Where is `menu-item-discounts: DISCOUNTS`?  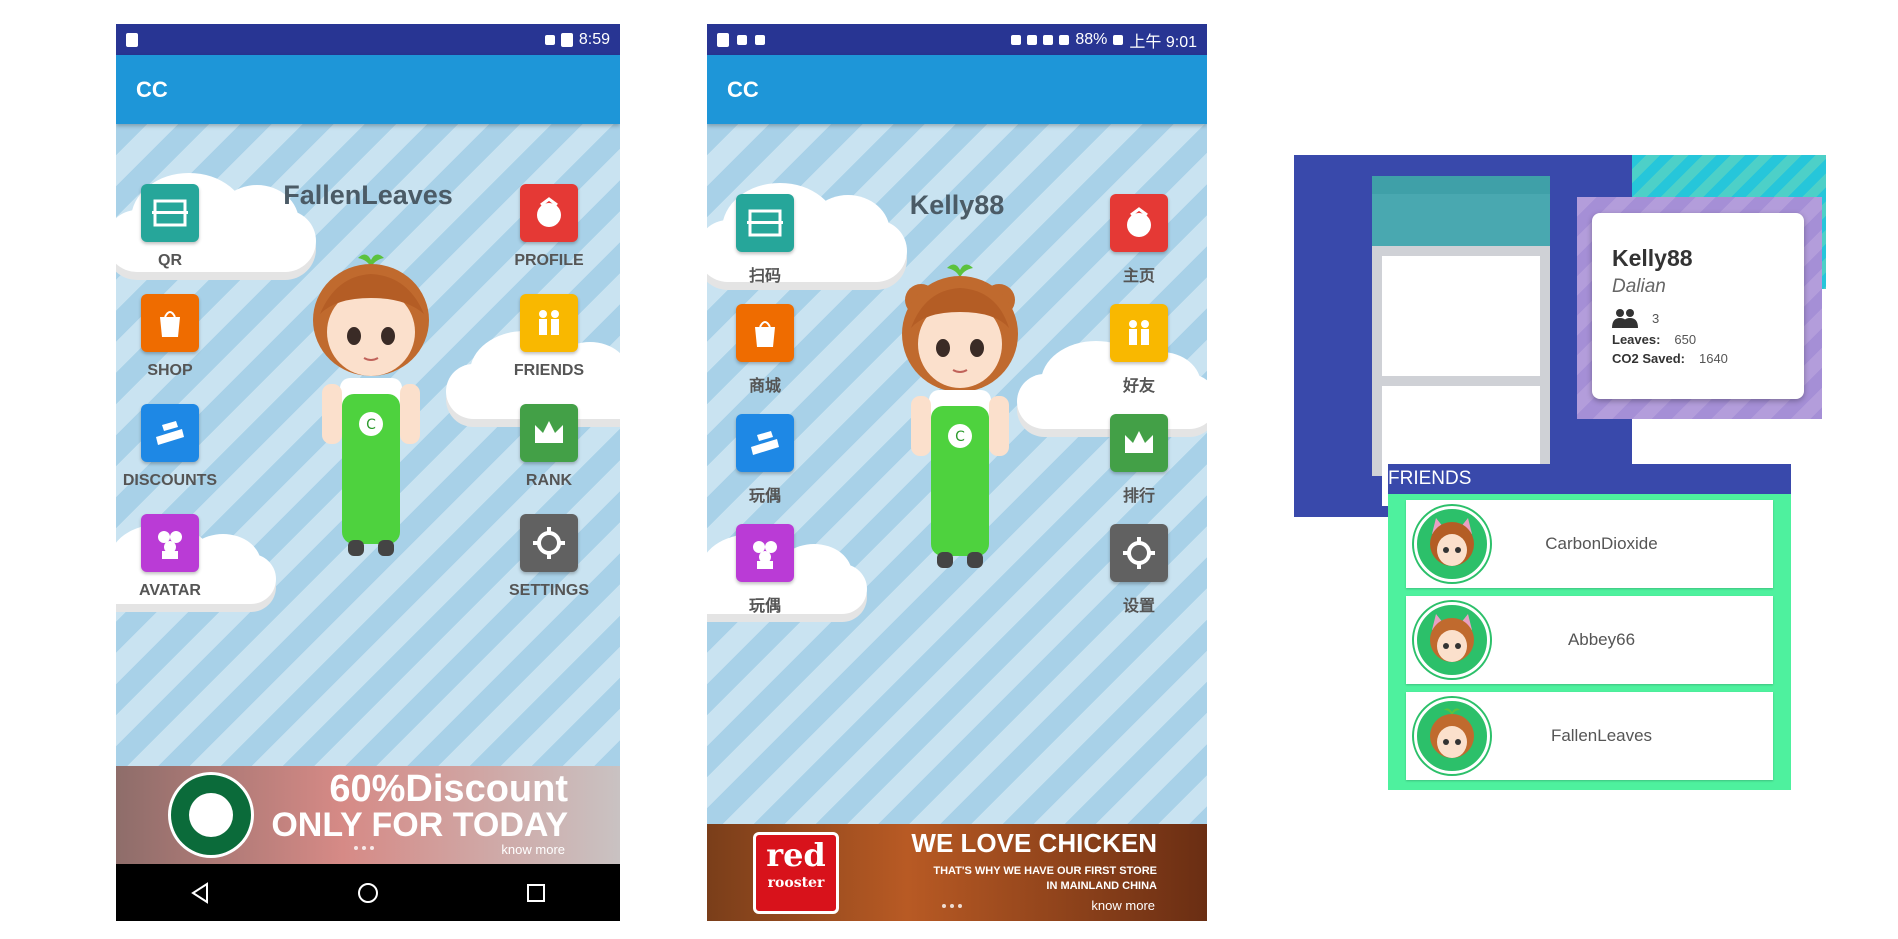
menu-item-discounts: DISCOUNTS is located at coordinates (173, 447).